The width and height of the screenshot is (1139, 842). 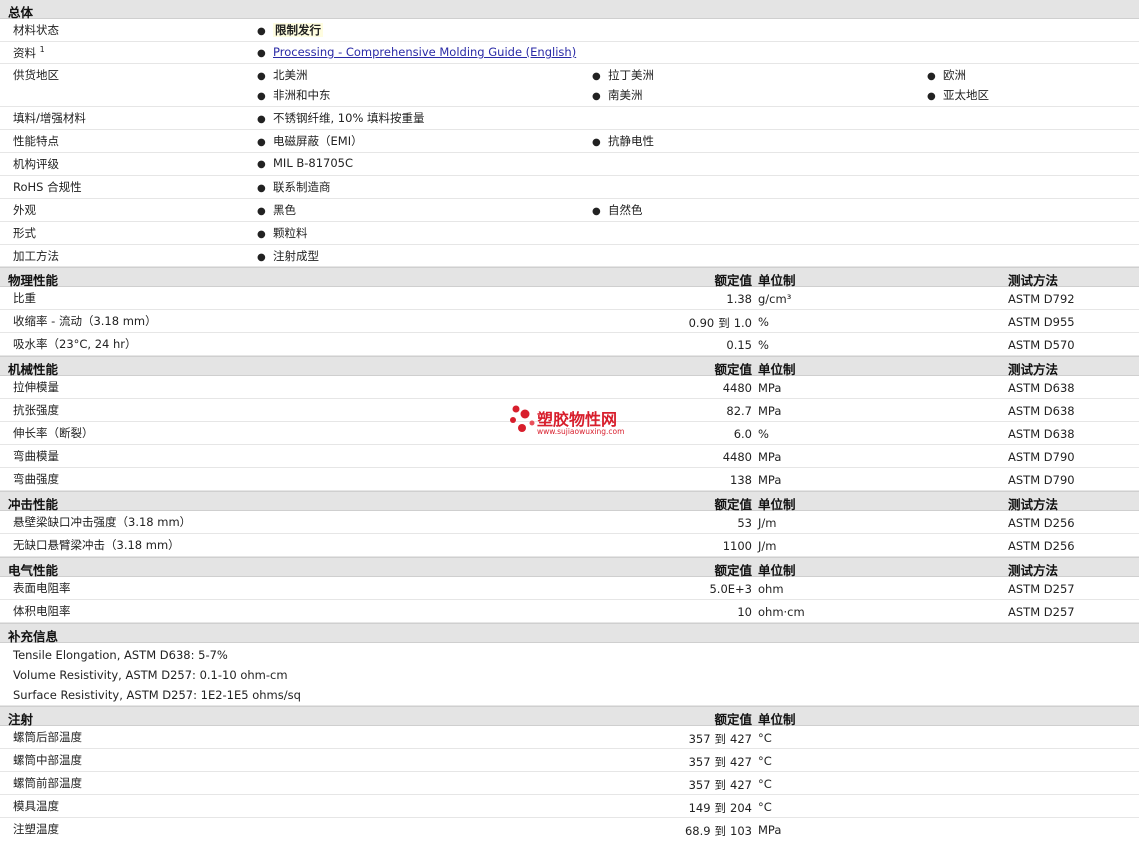 I want to click on row-rohs: RoHS 合规性 ● 联系制造商, so click(x=569, y=187).